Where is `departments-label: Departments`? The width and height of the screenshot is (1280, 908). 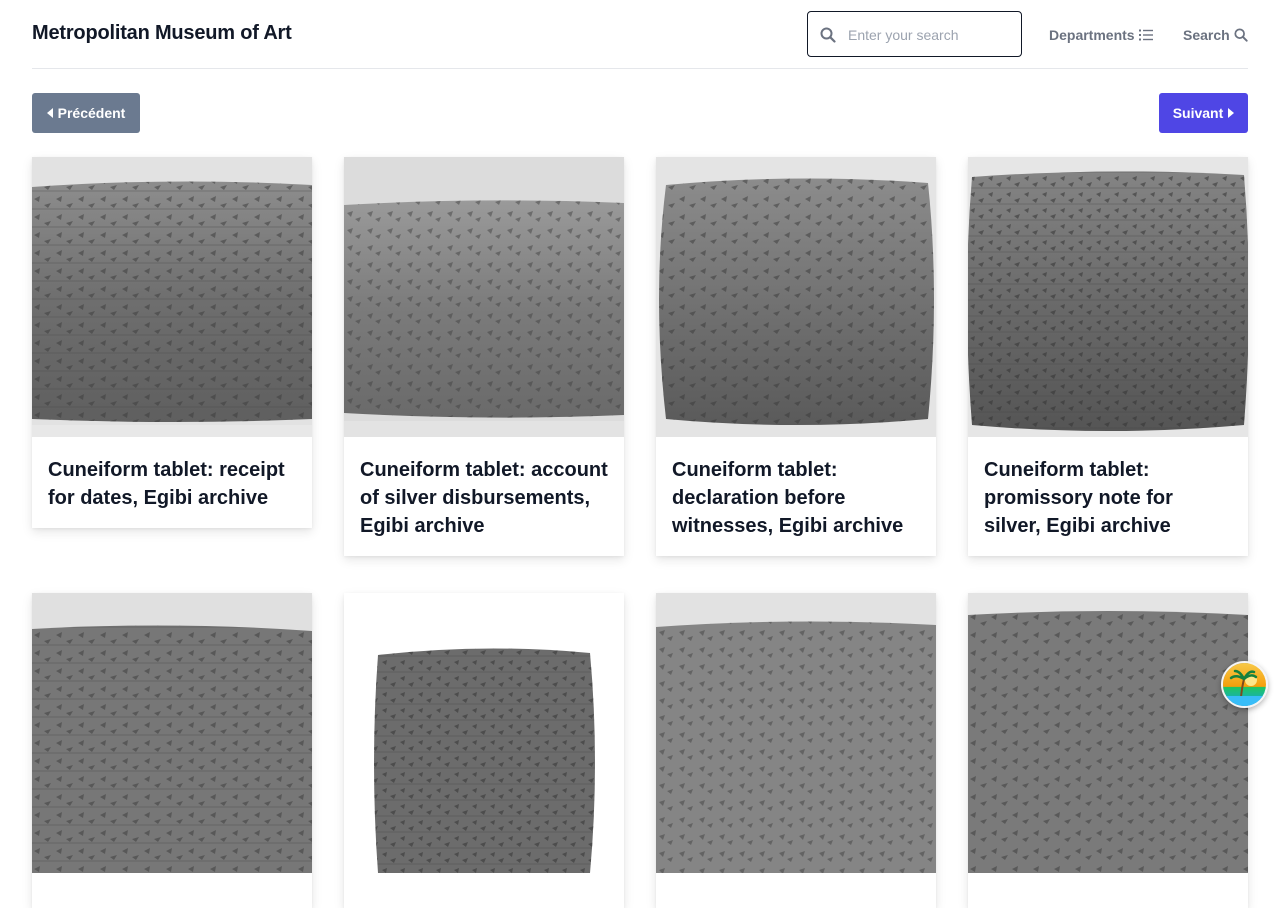 departments-label: Departments is located at coordinates (1092, 35).